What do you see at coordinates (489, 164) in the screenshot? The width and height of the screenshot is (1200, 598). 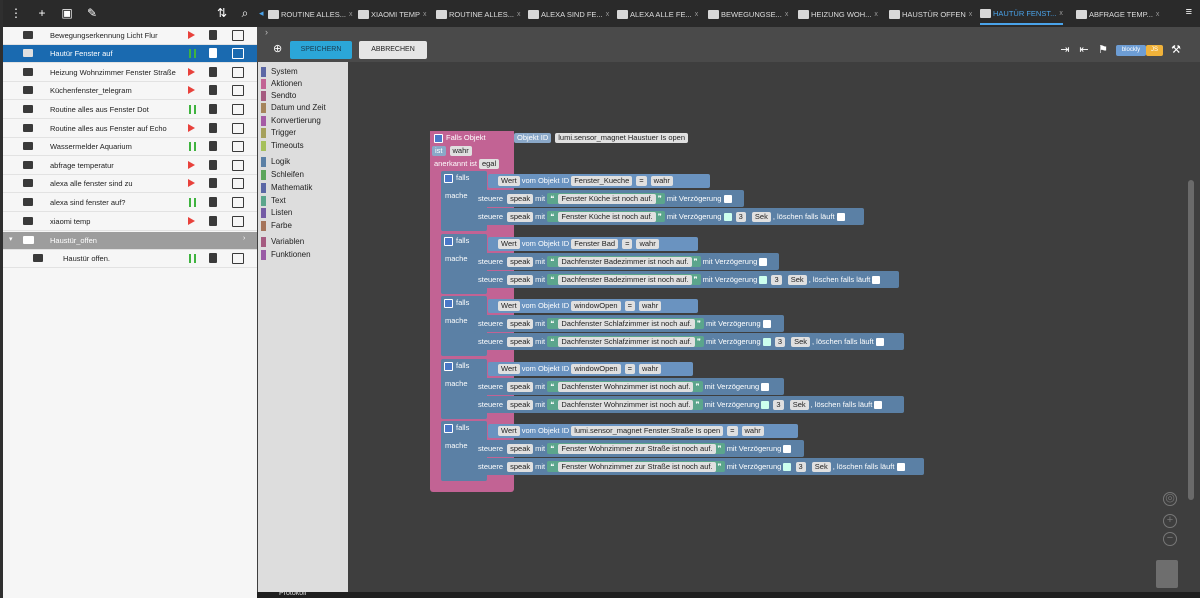 I see `egal-dropdown: egal` at bounding box center [489, 164].